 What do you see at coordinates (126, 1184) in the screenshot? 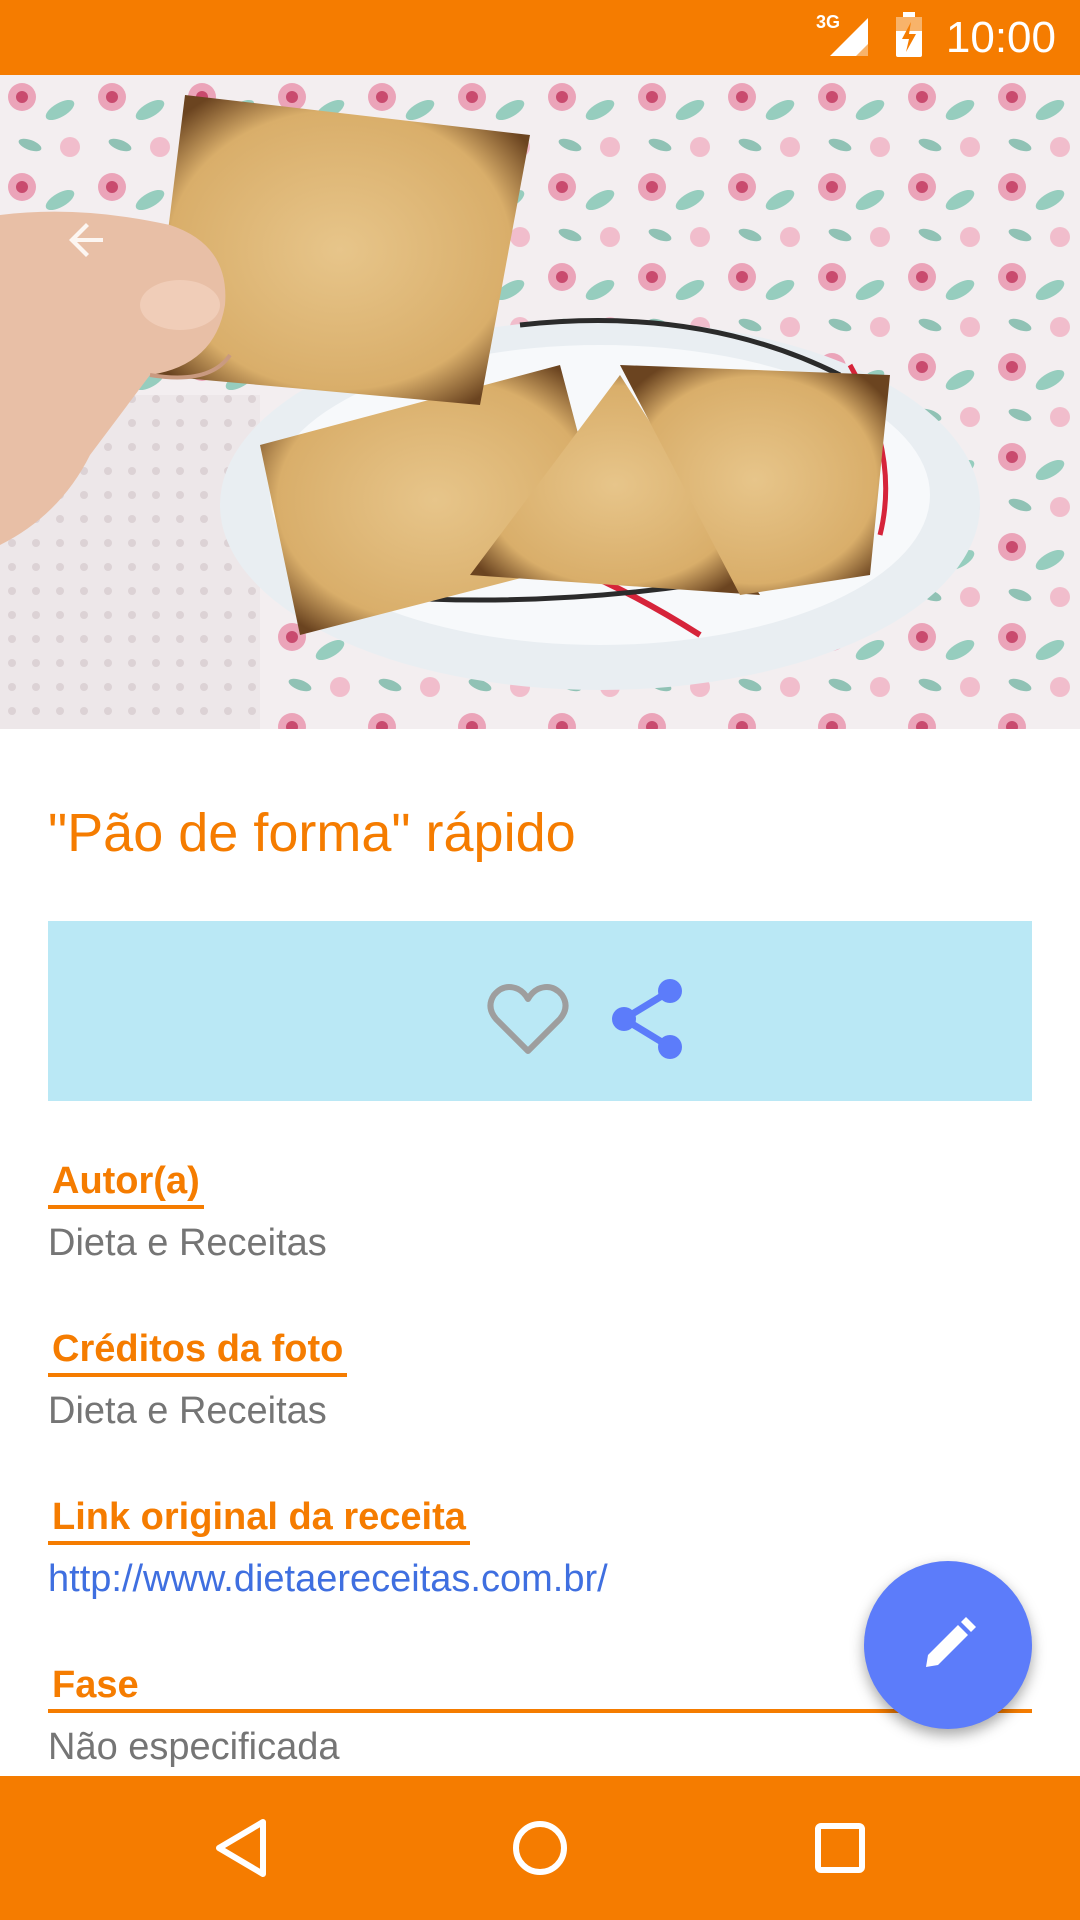
I see `author-label: Autor(a)` at bounding box center [126, 1184].